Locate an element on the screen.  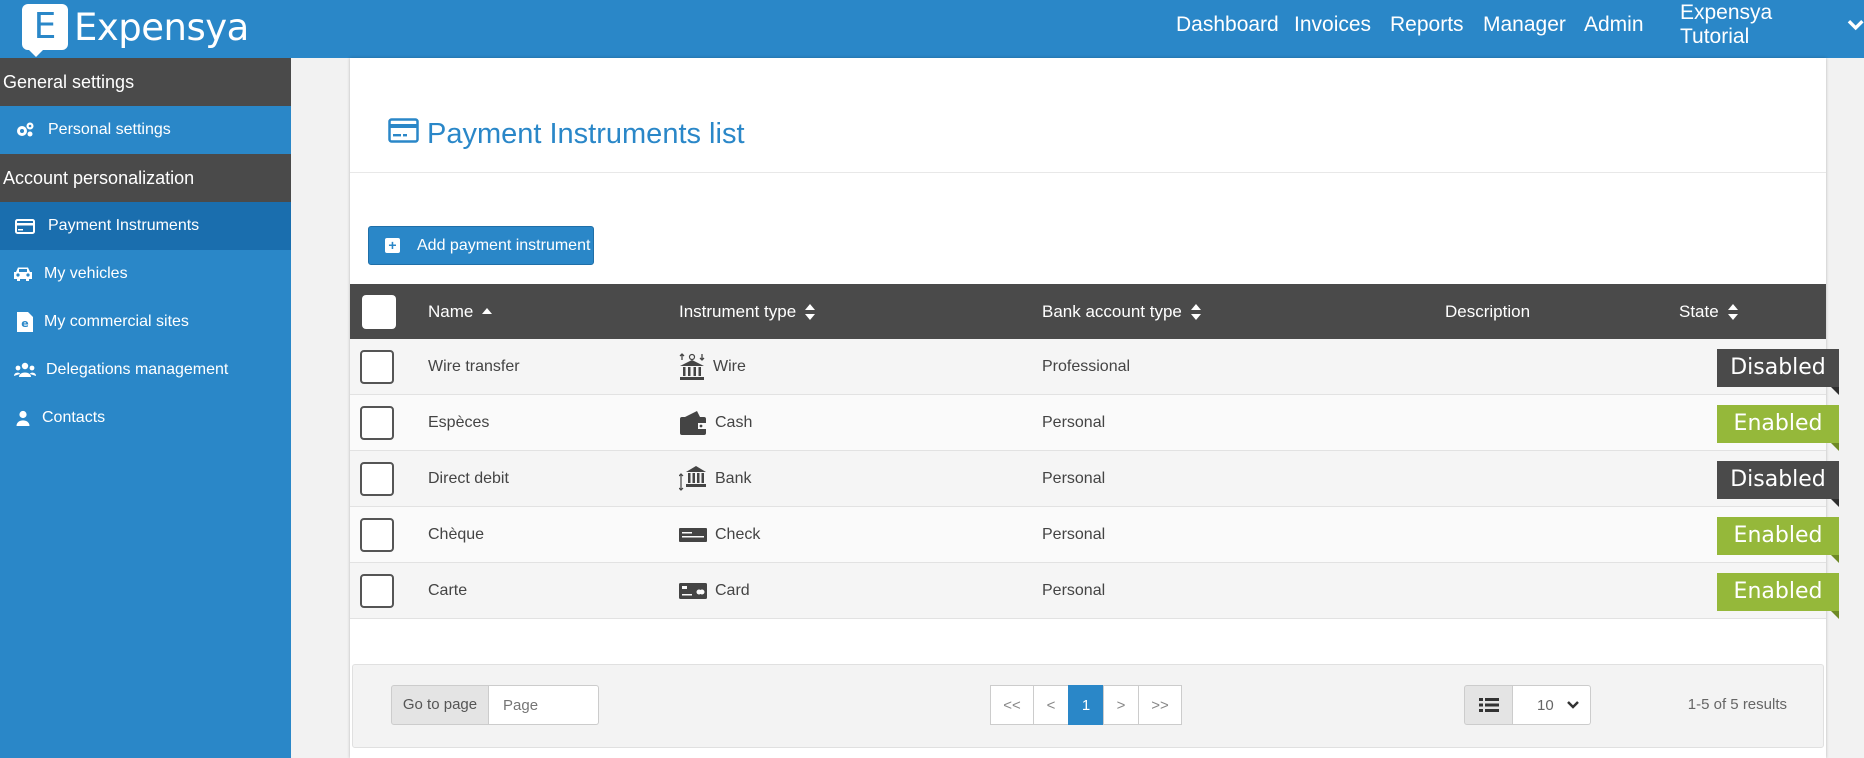
sidebar-item-label: Payment Instruments is located at coordinates (124, 225).